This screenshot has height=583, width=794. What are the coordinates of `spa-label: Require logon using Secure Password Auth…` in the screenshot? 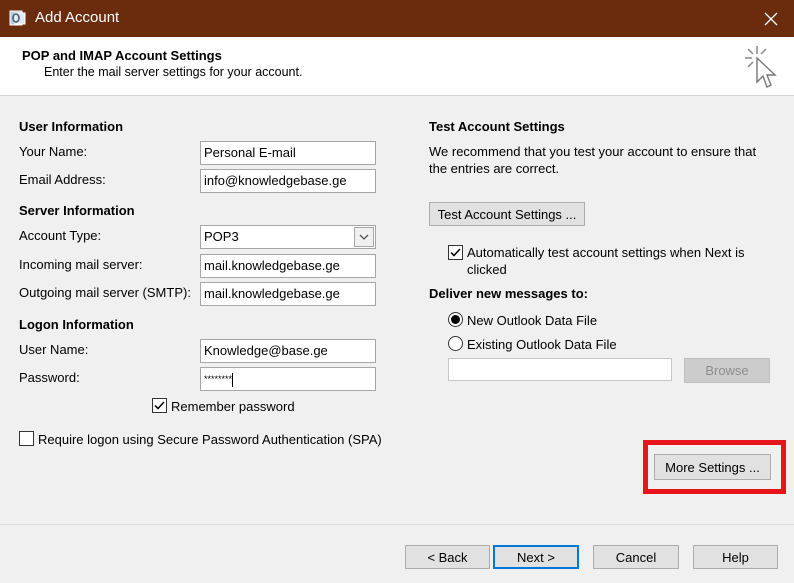 It's located at (210, 439).